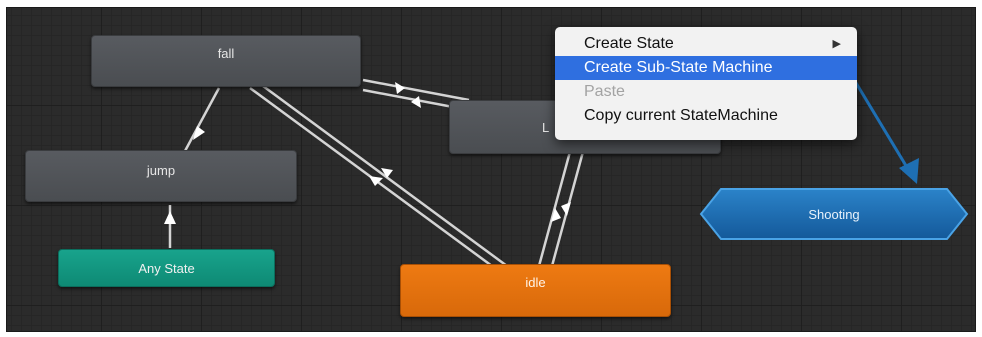 Image resolution: width=982 pixels, height=337 pixels. What do you see at coordinates (882, 125) in the screenshot?
I see `annotation-arrow` at bounding box center [882, 125].